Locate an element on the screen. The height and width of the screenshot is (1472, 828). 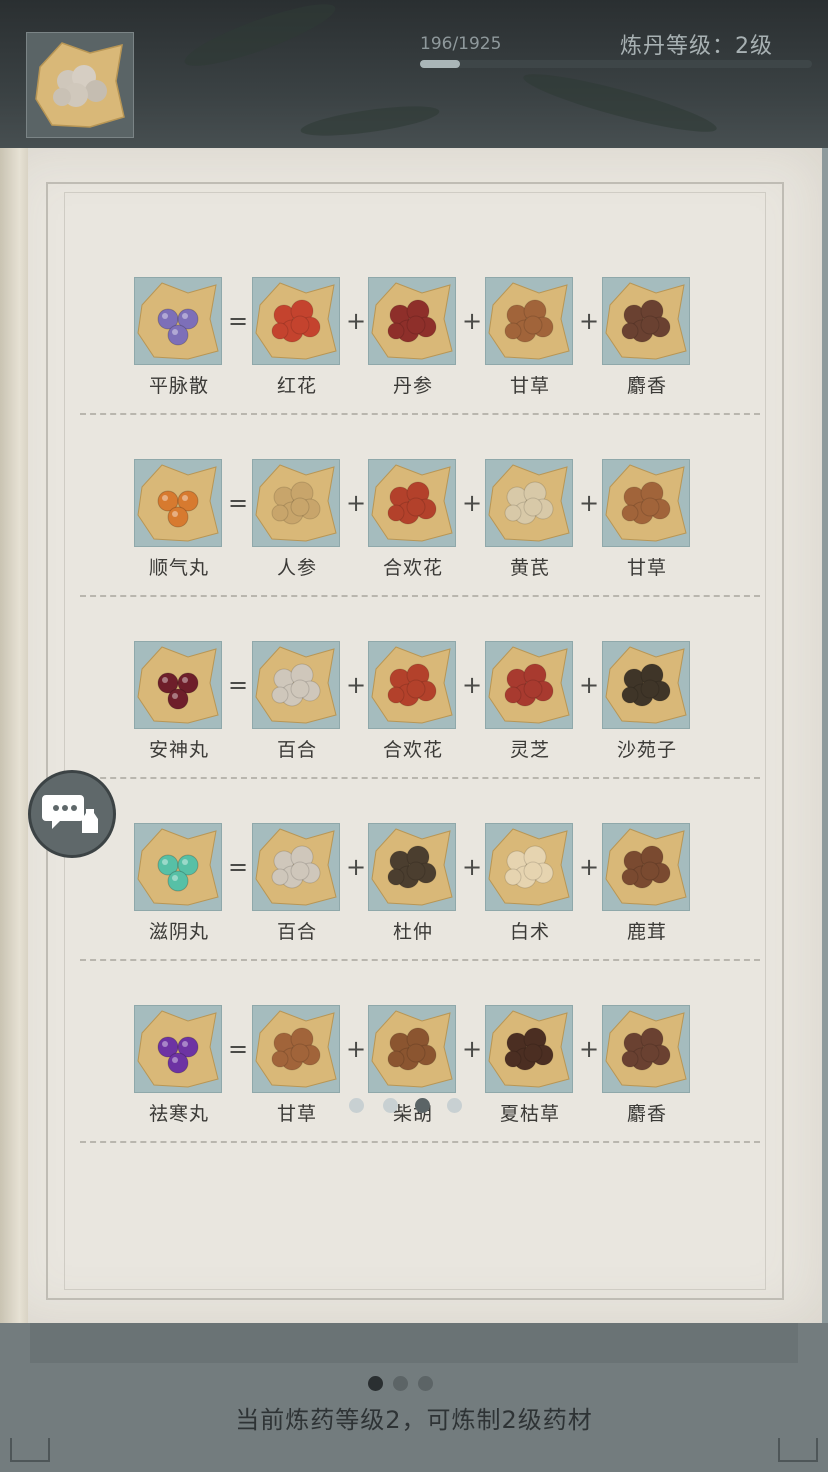
footer-dot-active is located at coordinates (375, 1383).